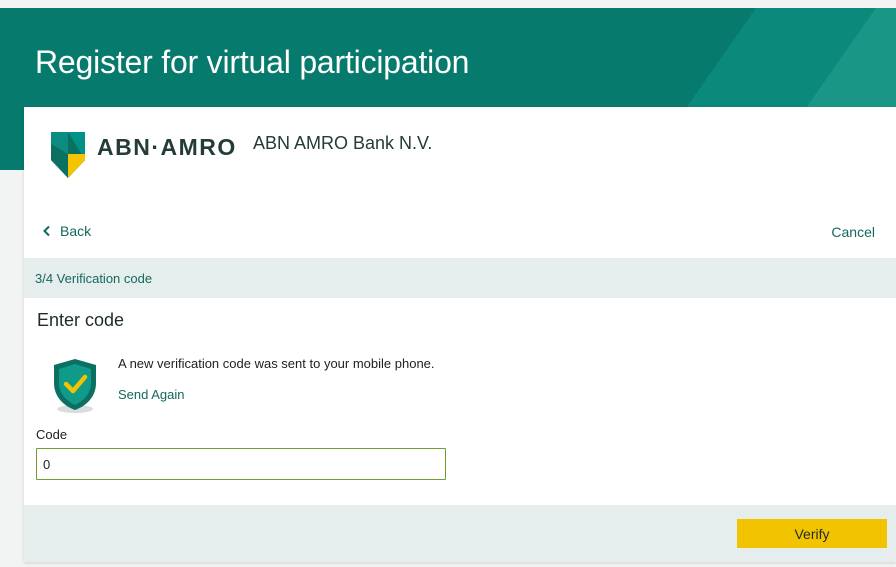  I want to click on code-input, so click(241, 464).